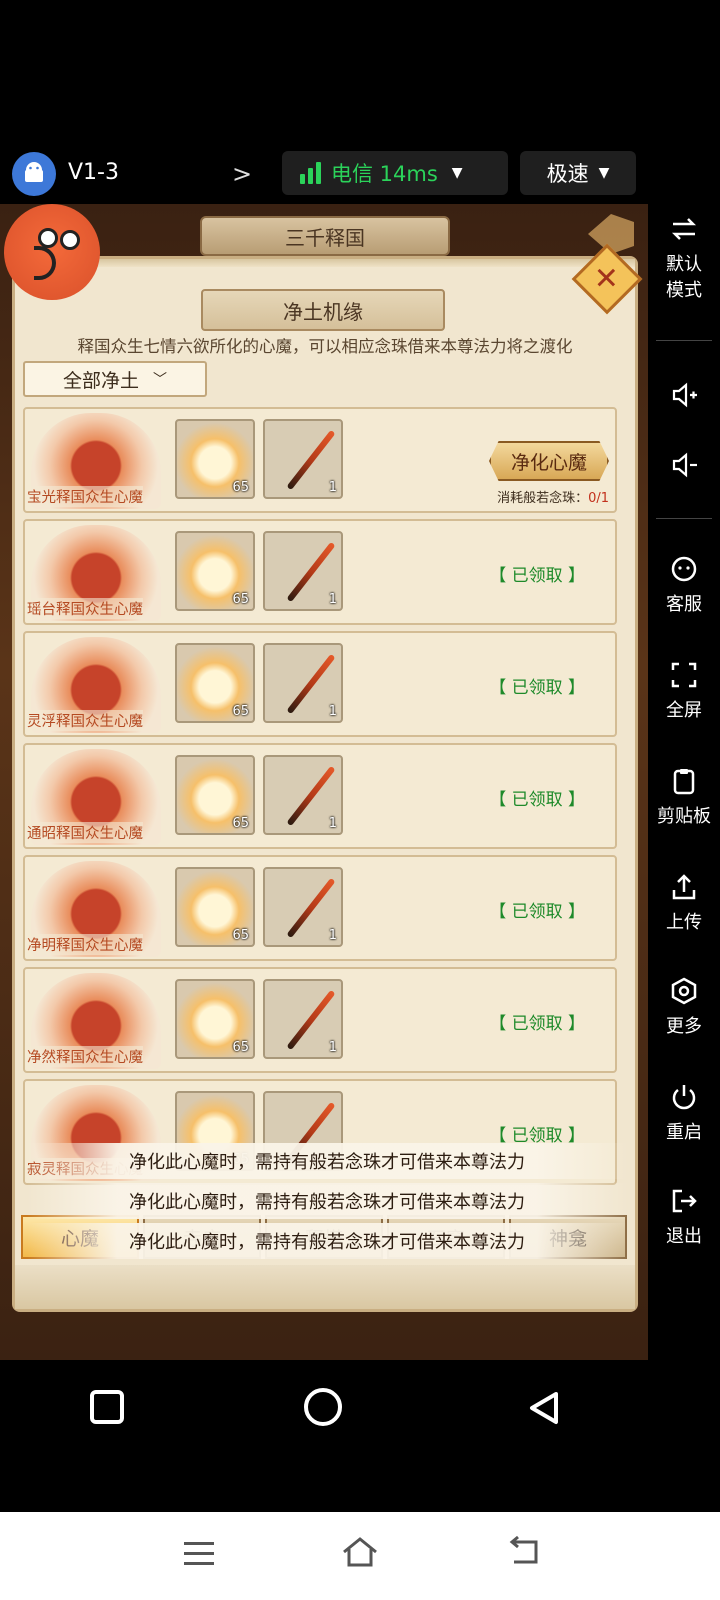 The height and width of the screenshot is (1600, 720). Describe the element at coordinates (323, 1407) in the screenshot. I see `home-button` at that location.